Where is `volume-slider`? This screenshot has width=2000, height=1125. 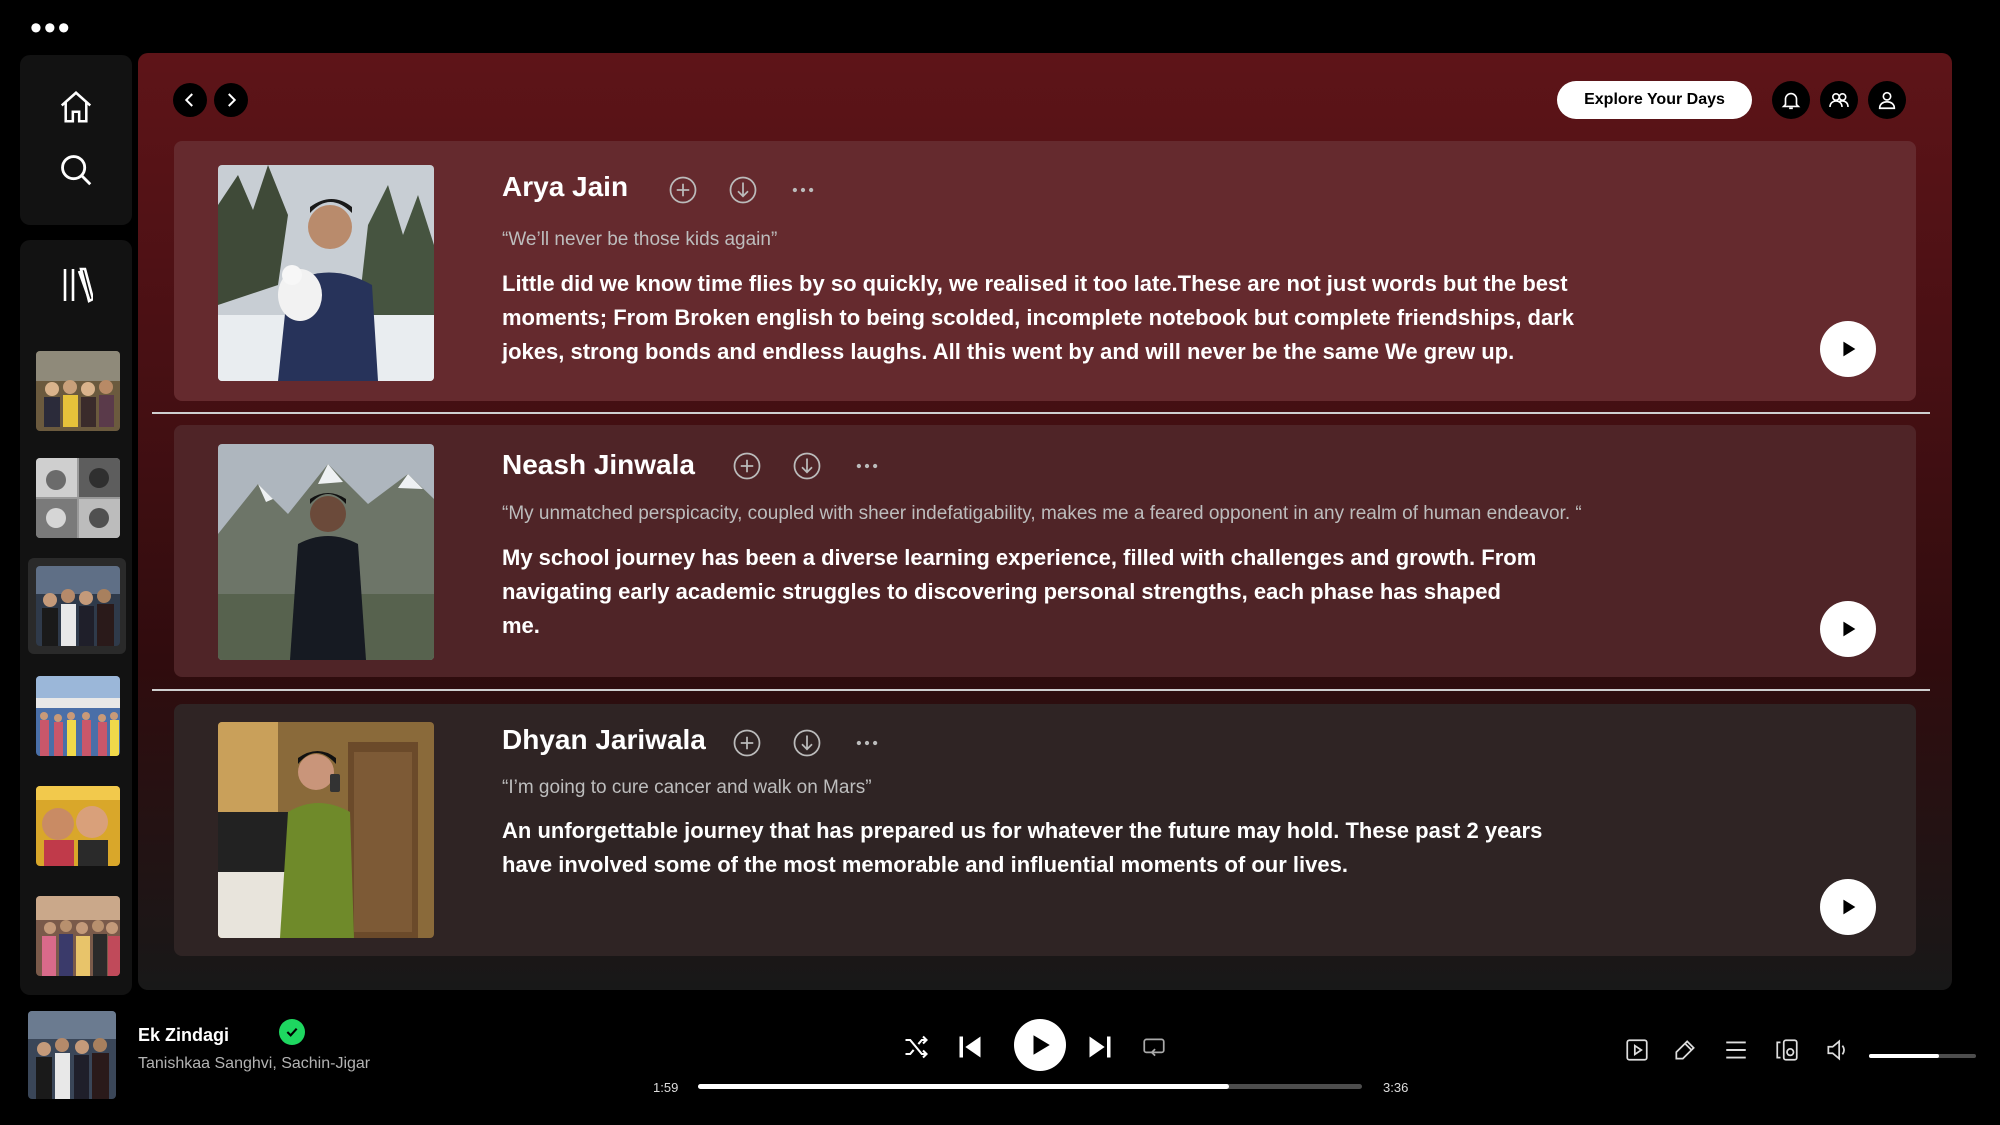 volume-slider is located at coordinates (1922, 1056).